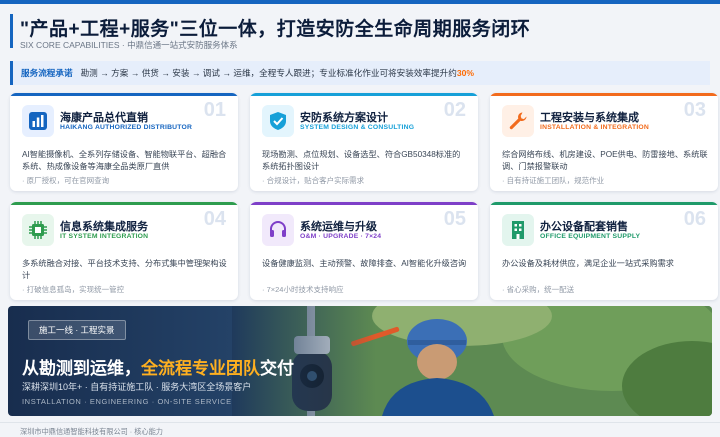  What do you see at coordinates (518, 230) in the screenshot?
I see `building-icon` at bounding box center [518, 230].